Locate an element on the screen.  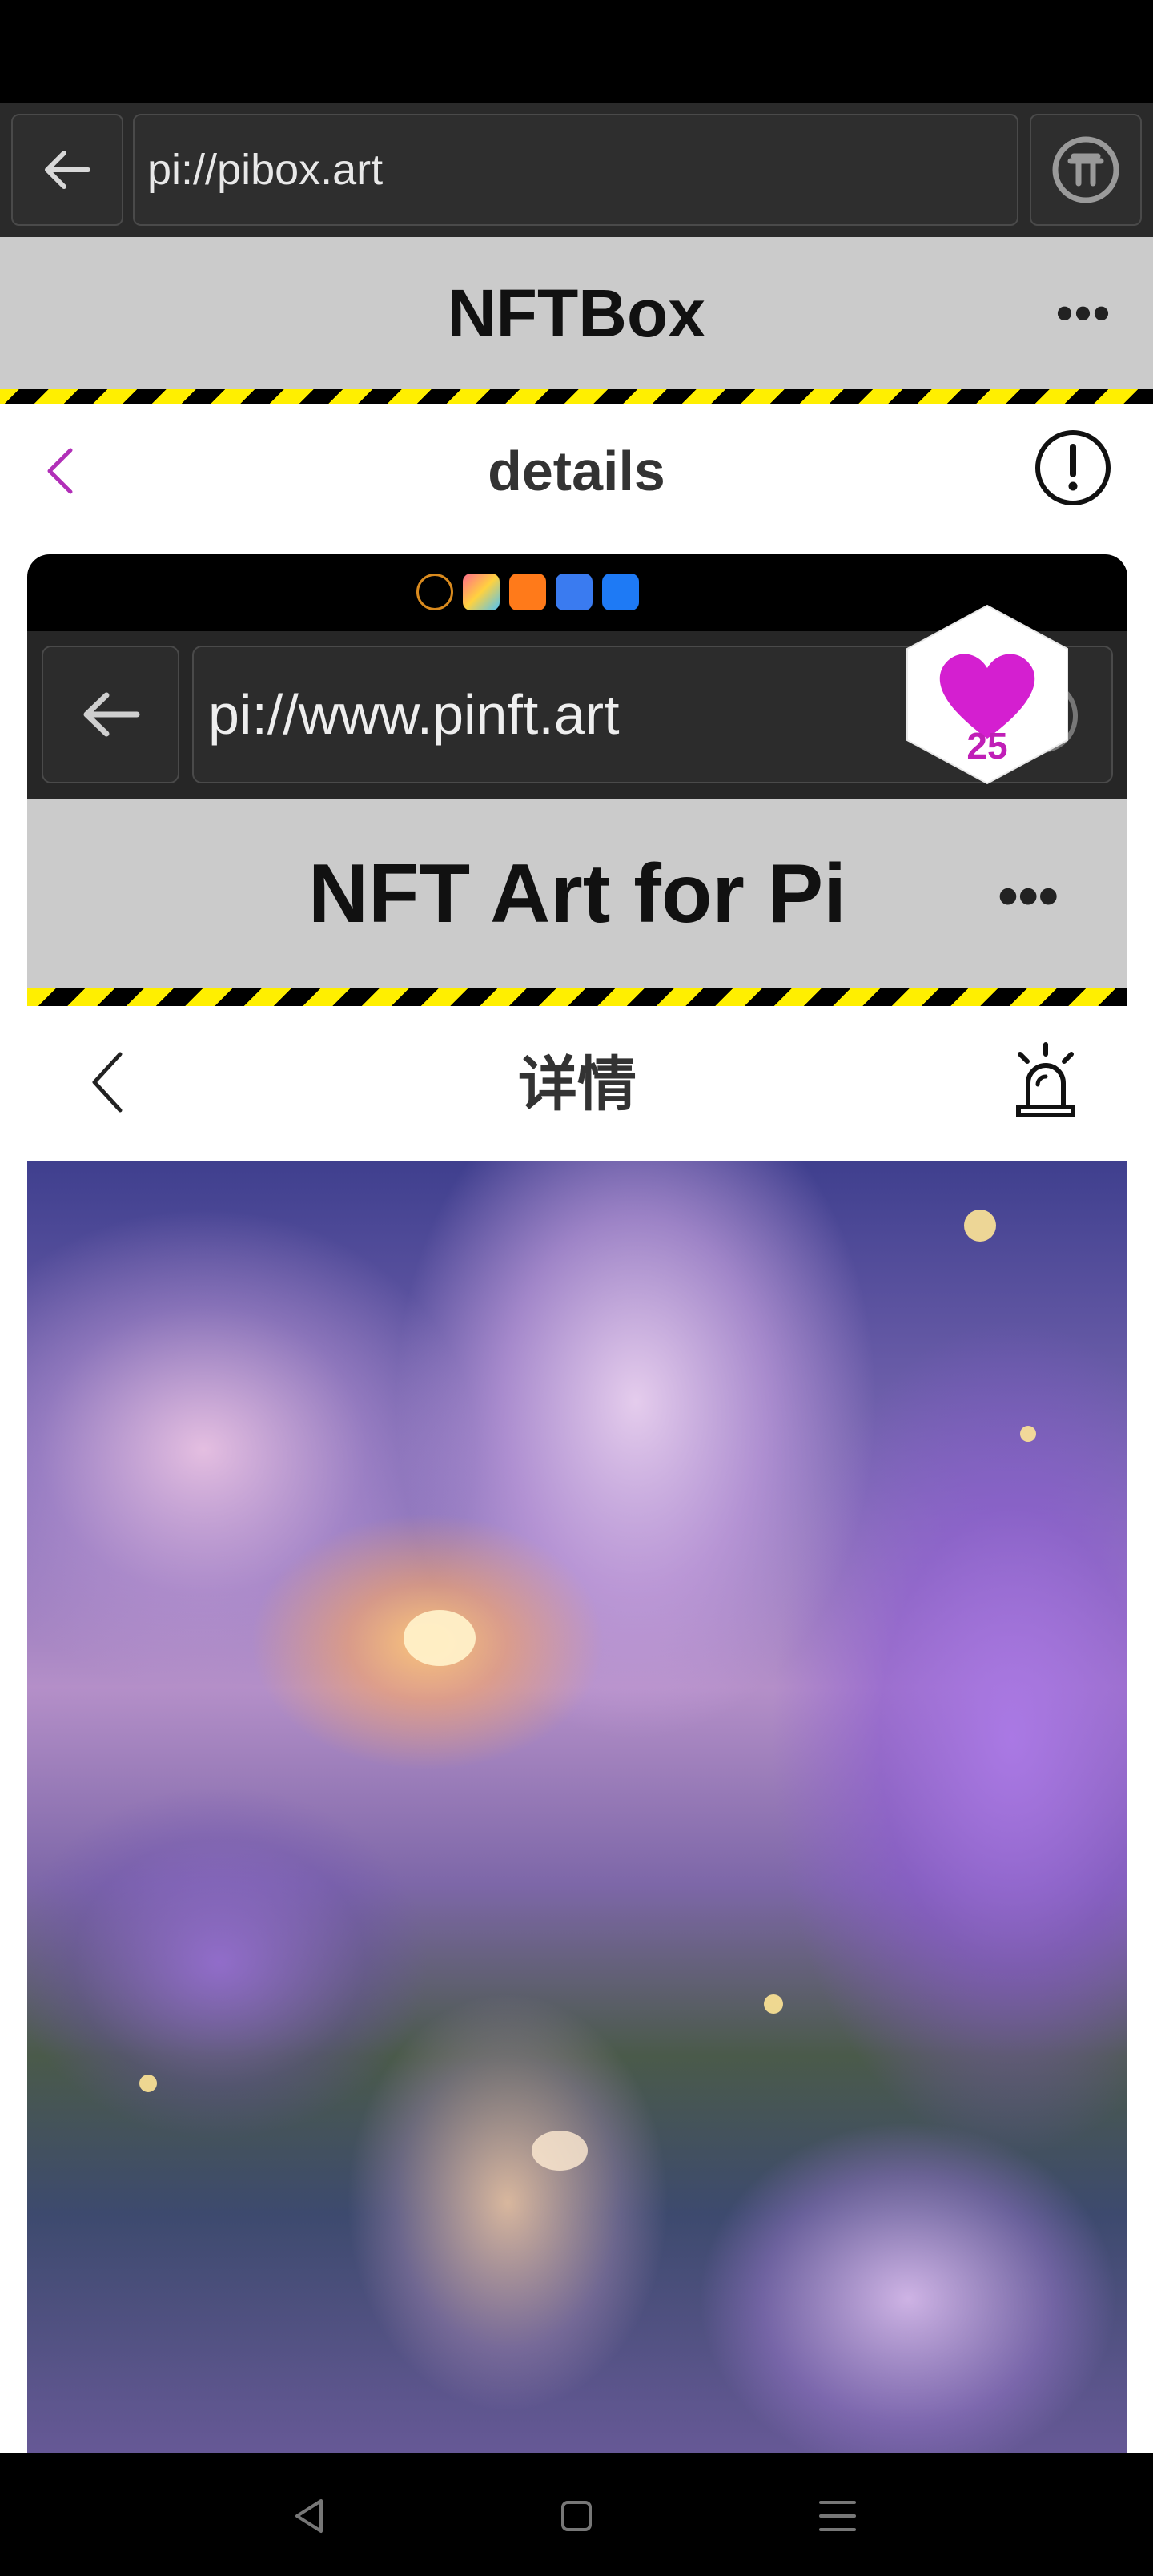
nav-back-button is located at coordinates (309, 2516).